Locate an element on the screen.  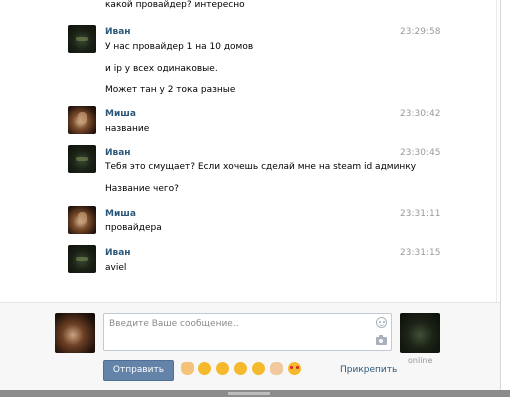
message-time: 23:31:15 is located at coordinates (420, 253).